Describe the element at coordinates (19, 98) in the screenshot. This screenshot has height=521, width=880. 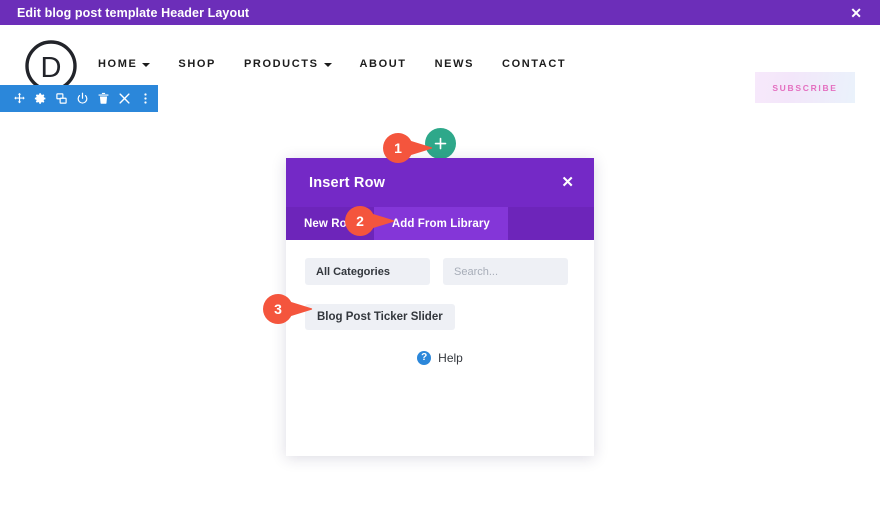
I see `move-icon` at that location.